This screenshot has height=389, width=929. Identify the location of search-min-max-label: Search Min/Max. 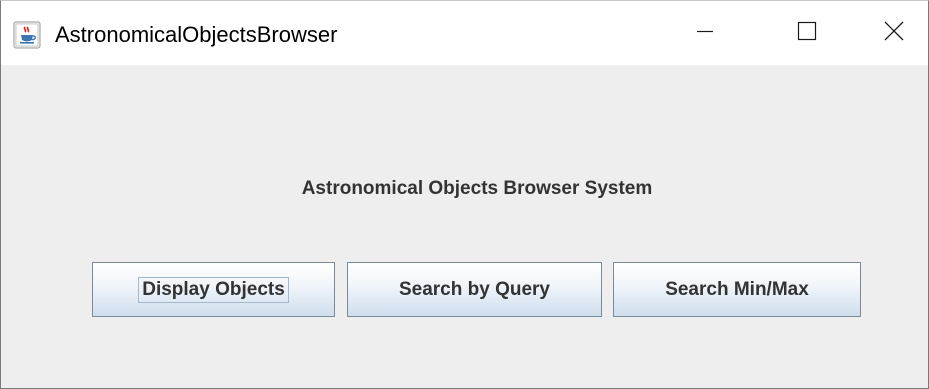
(737, 289).